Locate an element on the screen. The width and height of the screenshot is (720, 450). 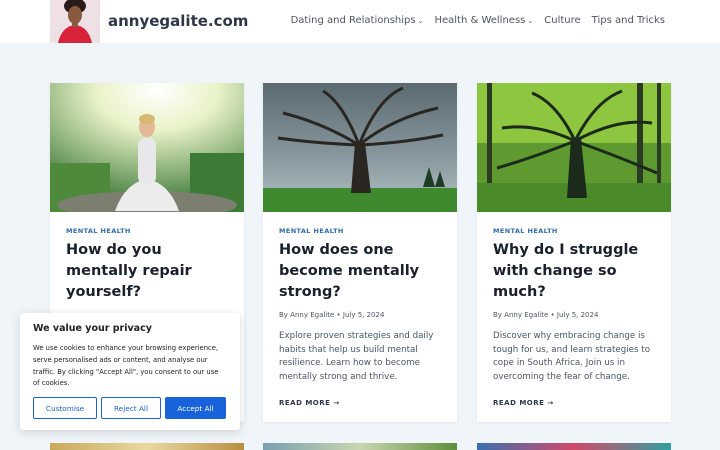
nav-item-label: Health & Wellness is located at coordinates (480, 20).